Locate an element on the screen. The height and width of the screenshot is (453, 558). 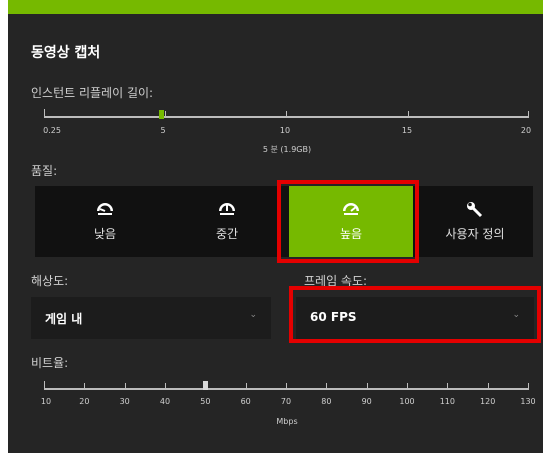
replay-value-label: 5 분 (1.9GB) is located at coordinates (287, 149).